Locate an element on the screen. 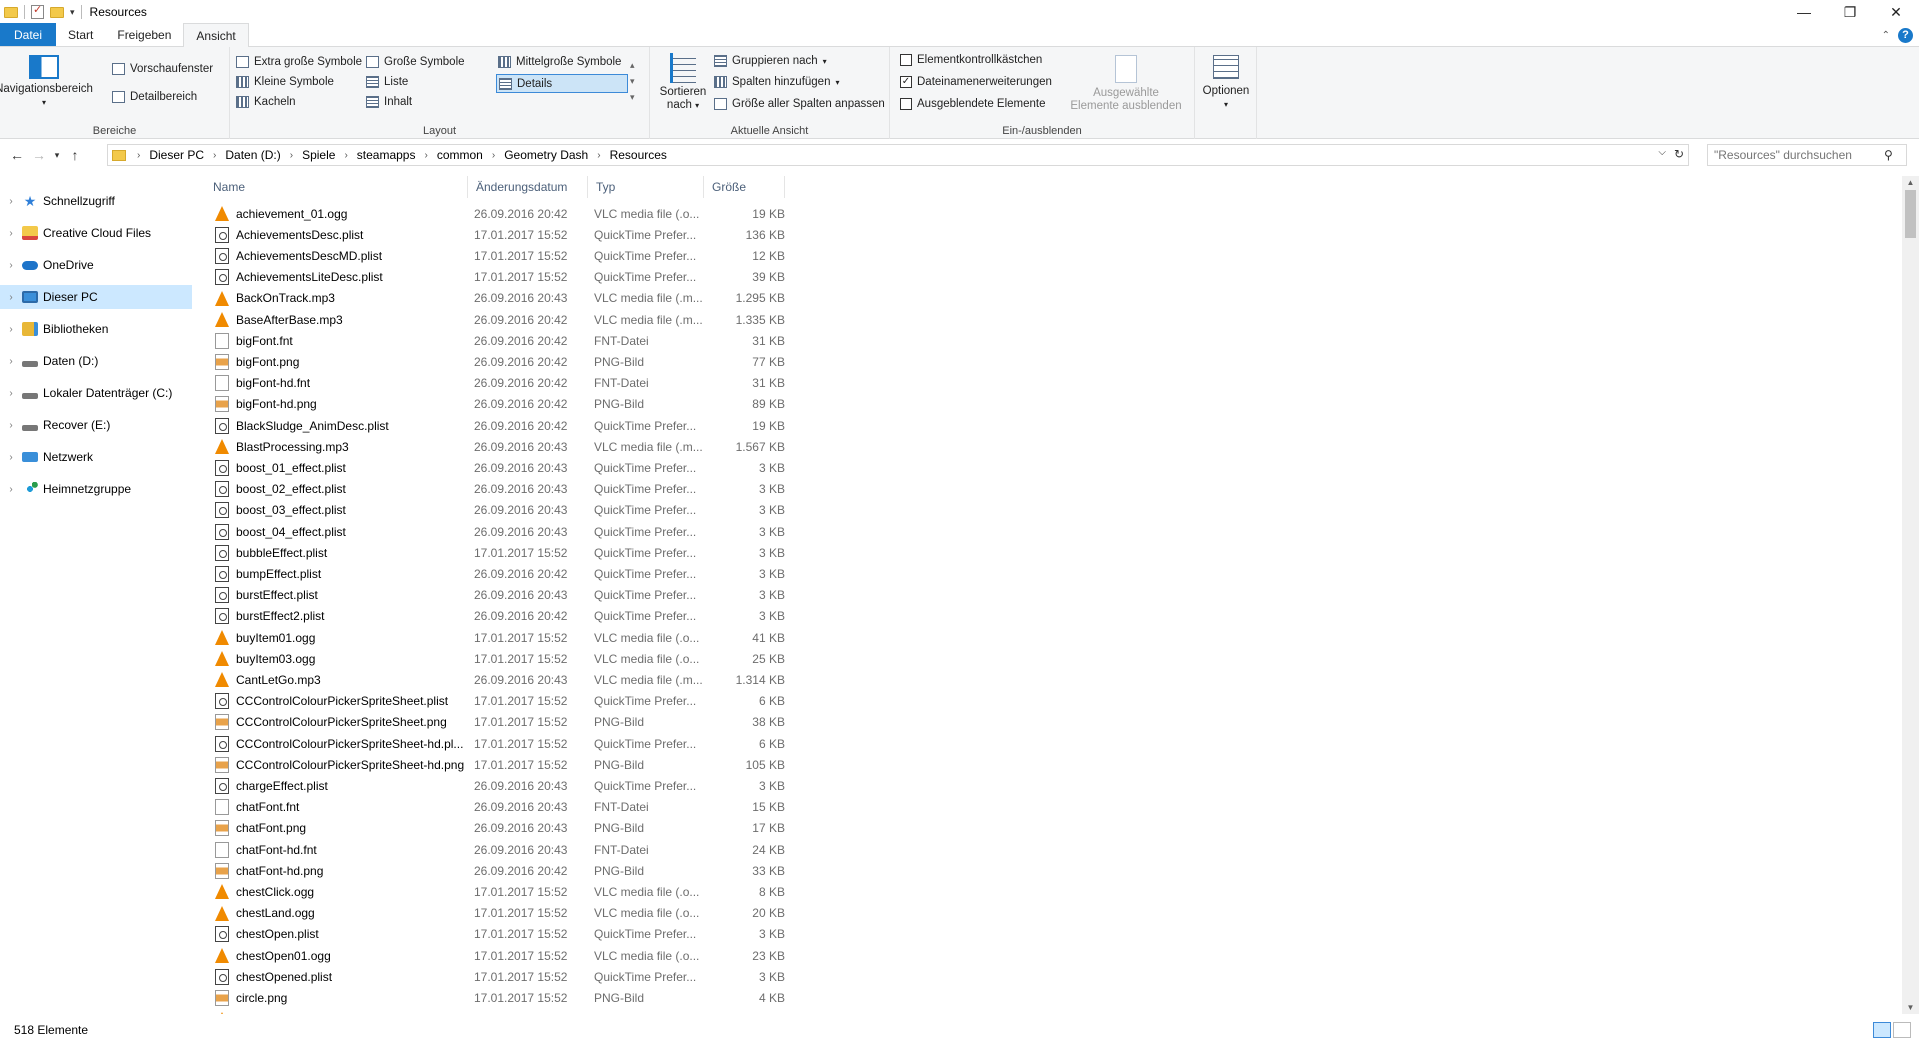  table-row: circle.png 17.01.2017 15:52 PNG-Bild 4 KB is located at coordinates (500, 997).